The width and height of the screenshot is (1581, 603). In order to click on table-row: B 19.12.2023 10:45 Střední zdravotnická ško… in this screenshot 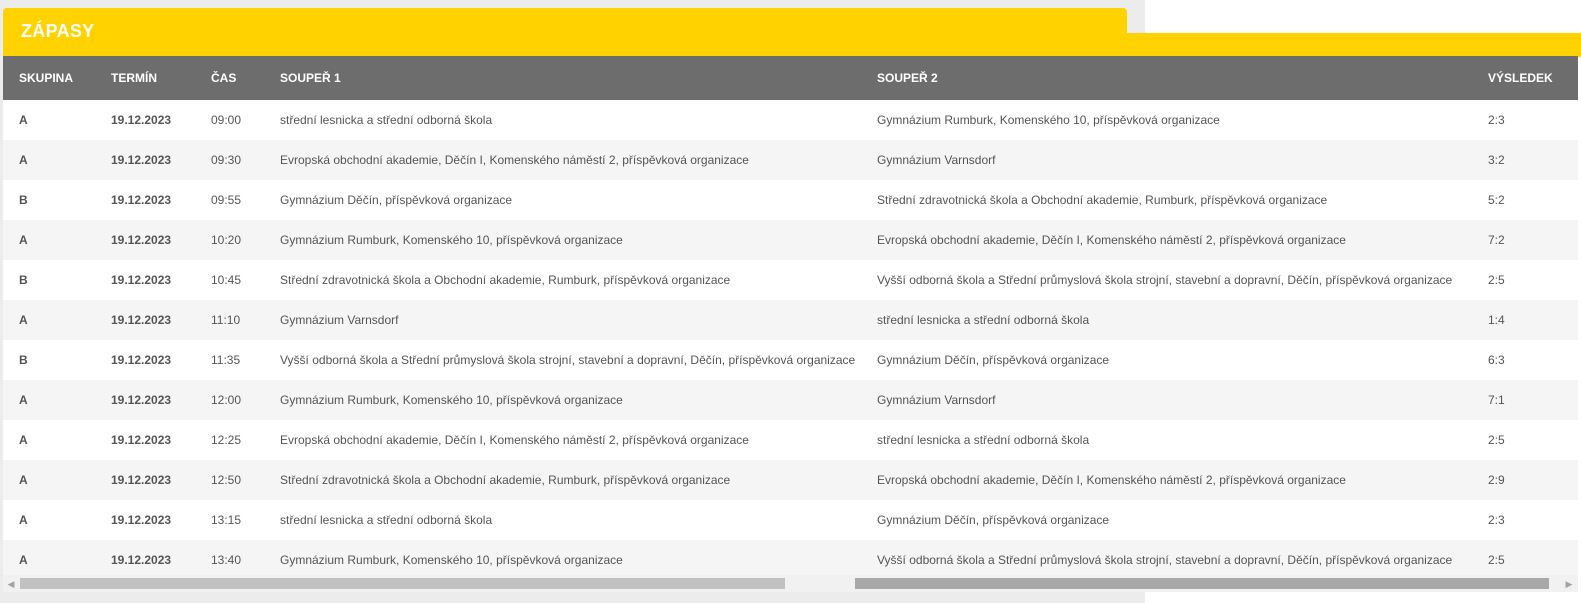, I will do `click(790, 280)`.